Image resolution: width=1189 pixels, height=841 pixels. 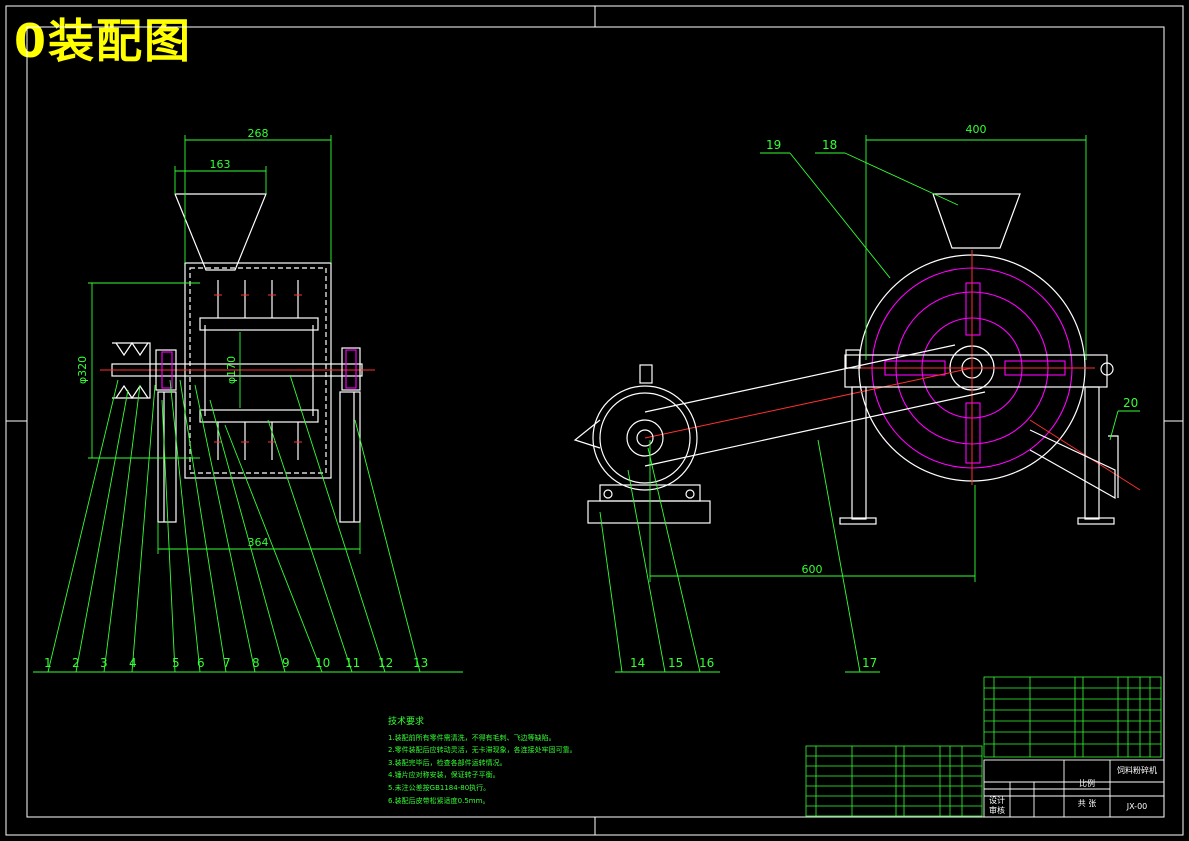 I want to click on balloon-18: 18, so click(x=829, y=145).